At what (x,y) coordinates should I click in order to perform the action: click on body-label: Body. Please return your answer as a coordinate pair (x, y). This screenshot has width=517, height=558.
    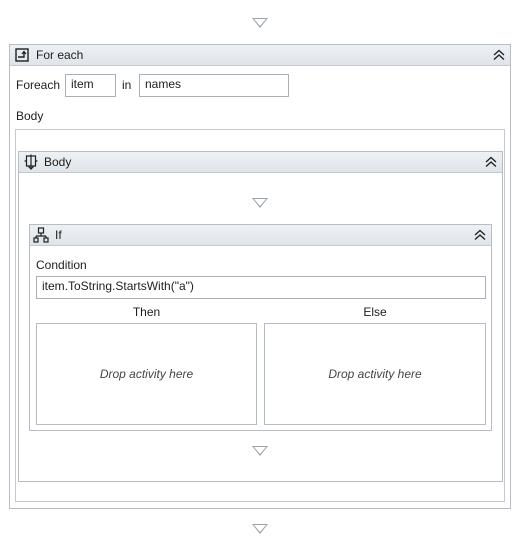
    Looking at the image, I should click on (30, 116).